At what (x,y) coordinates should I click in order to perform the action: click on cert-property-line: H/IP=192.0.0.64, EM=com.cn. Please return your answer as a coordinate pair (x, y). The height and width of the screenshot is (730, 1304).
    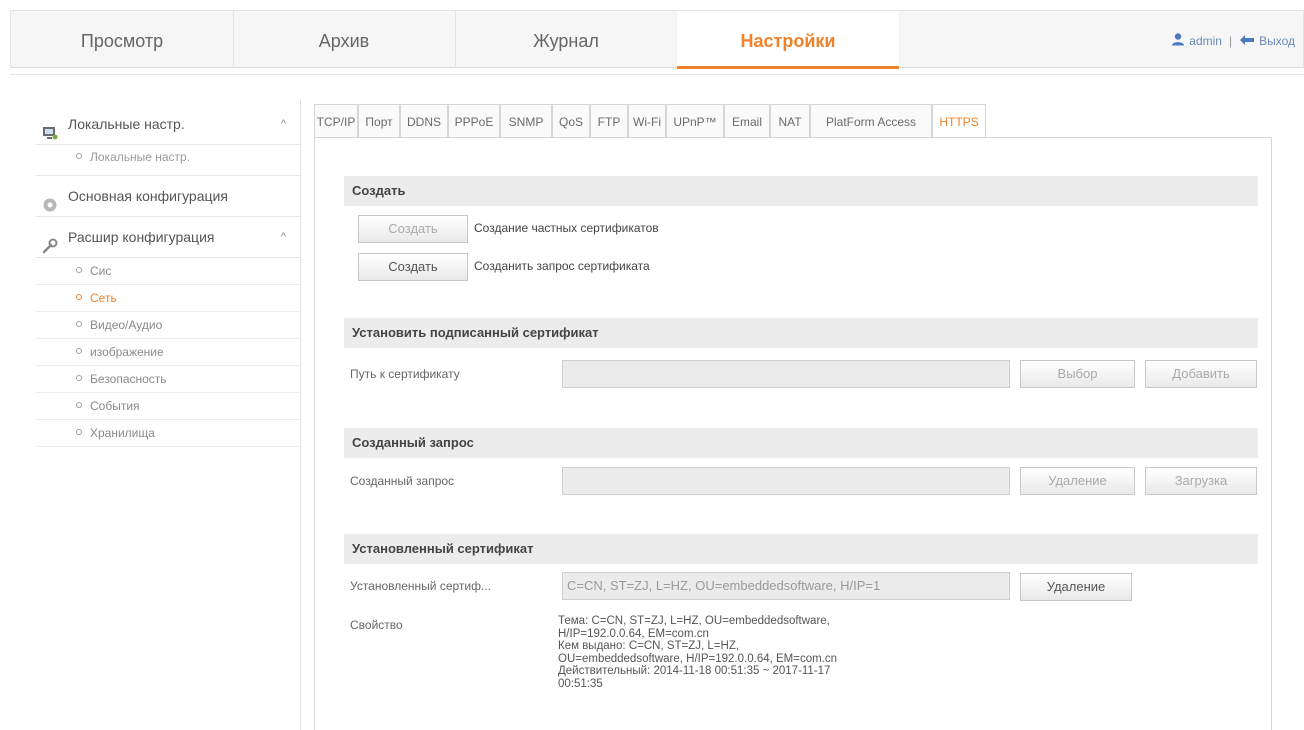
    Looking at the image, I should click on (633, 633).